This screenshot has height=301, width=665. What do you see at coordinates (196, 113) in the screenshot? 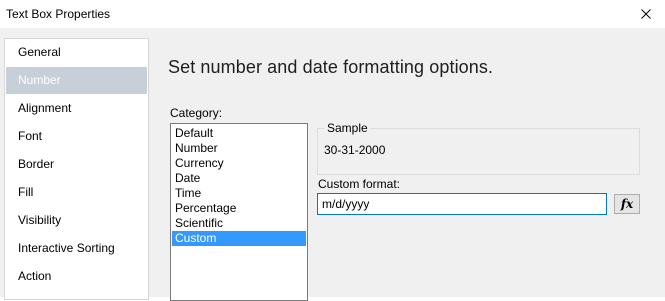
I see `category-label: Category:` at bounding box center [196, 113].